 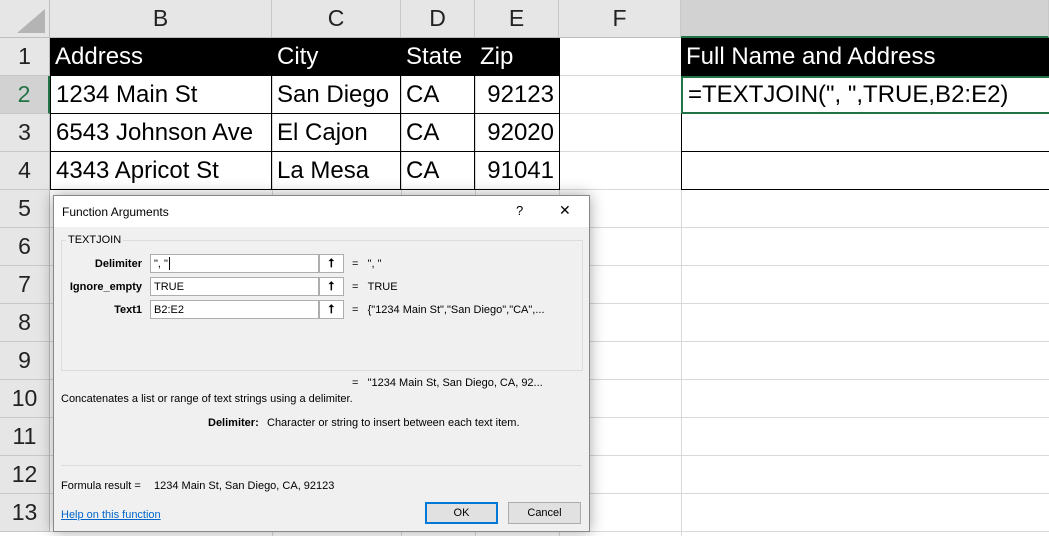 What do you see at coordinates (517, 133) in the screenshot?
I see `cell-e3: 92020` at bounding box center [517, 133].